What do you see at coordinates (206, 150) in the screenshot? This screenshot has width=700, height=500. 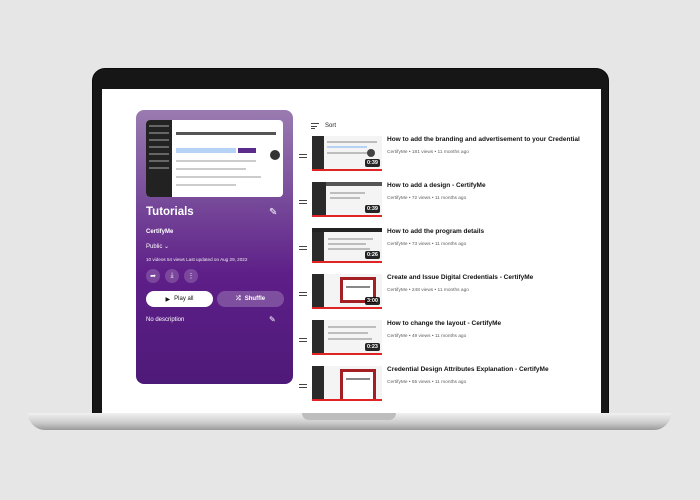 I see `thumbnail-highlight` at bounding box center [206, 150].